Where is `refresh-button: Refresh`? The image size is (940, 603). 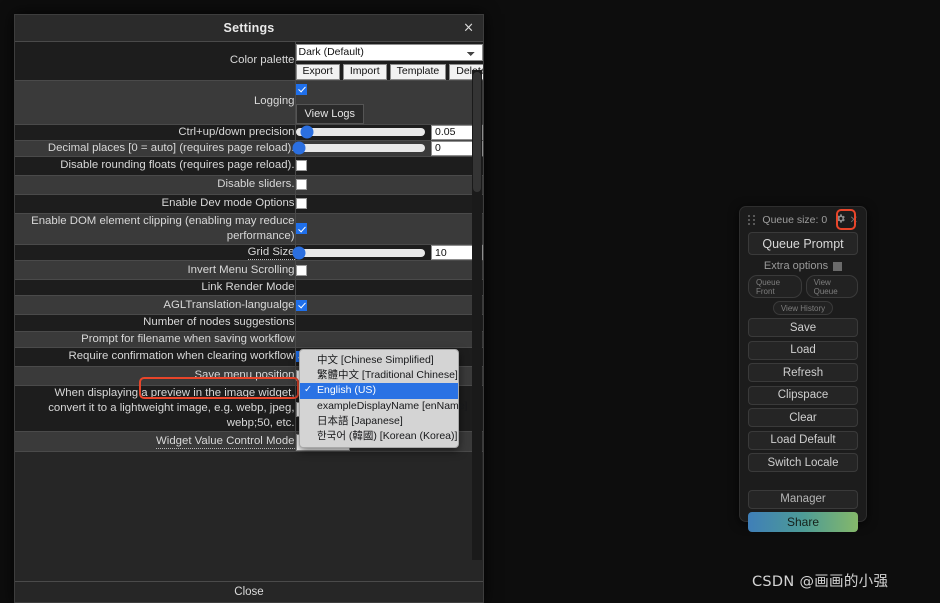
refresh-button: Refresh is located at coordinates (803, 372).